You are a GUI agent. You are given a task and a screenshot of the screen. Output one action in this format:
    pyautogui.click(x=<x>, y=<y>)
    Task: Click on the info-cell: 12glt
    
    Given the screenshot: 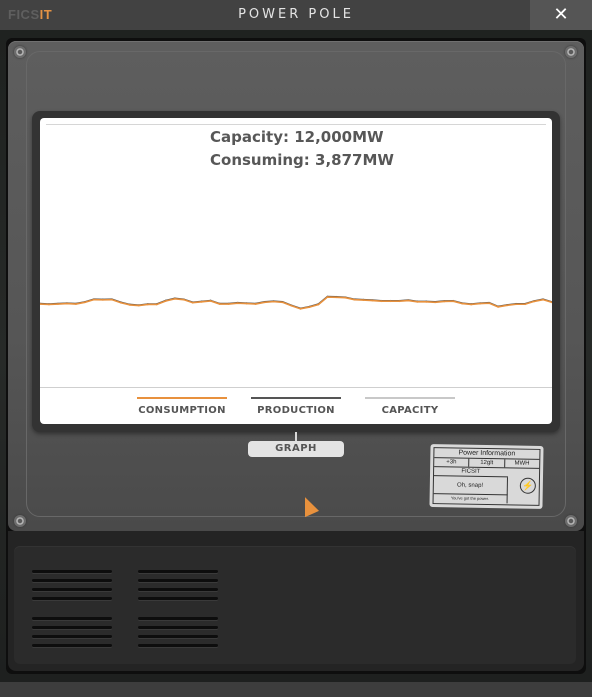 What is the action you would take?
    pyautogui.click(x=487, y=463)
    